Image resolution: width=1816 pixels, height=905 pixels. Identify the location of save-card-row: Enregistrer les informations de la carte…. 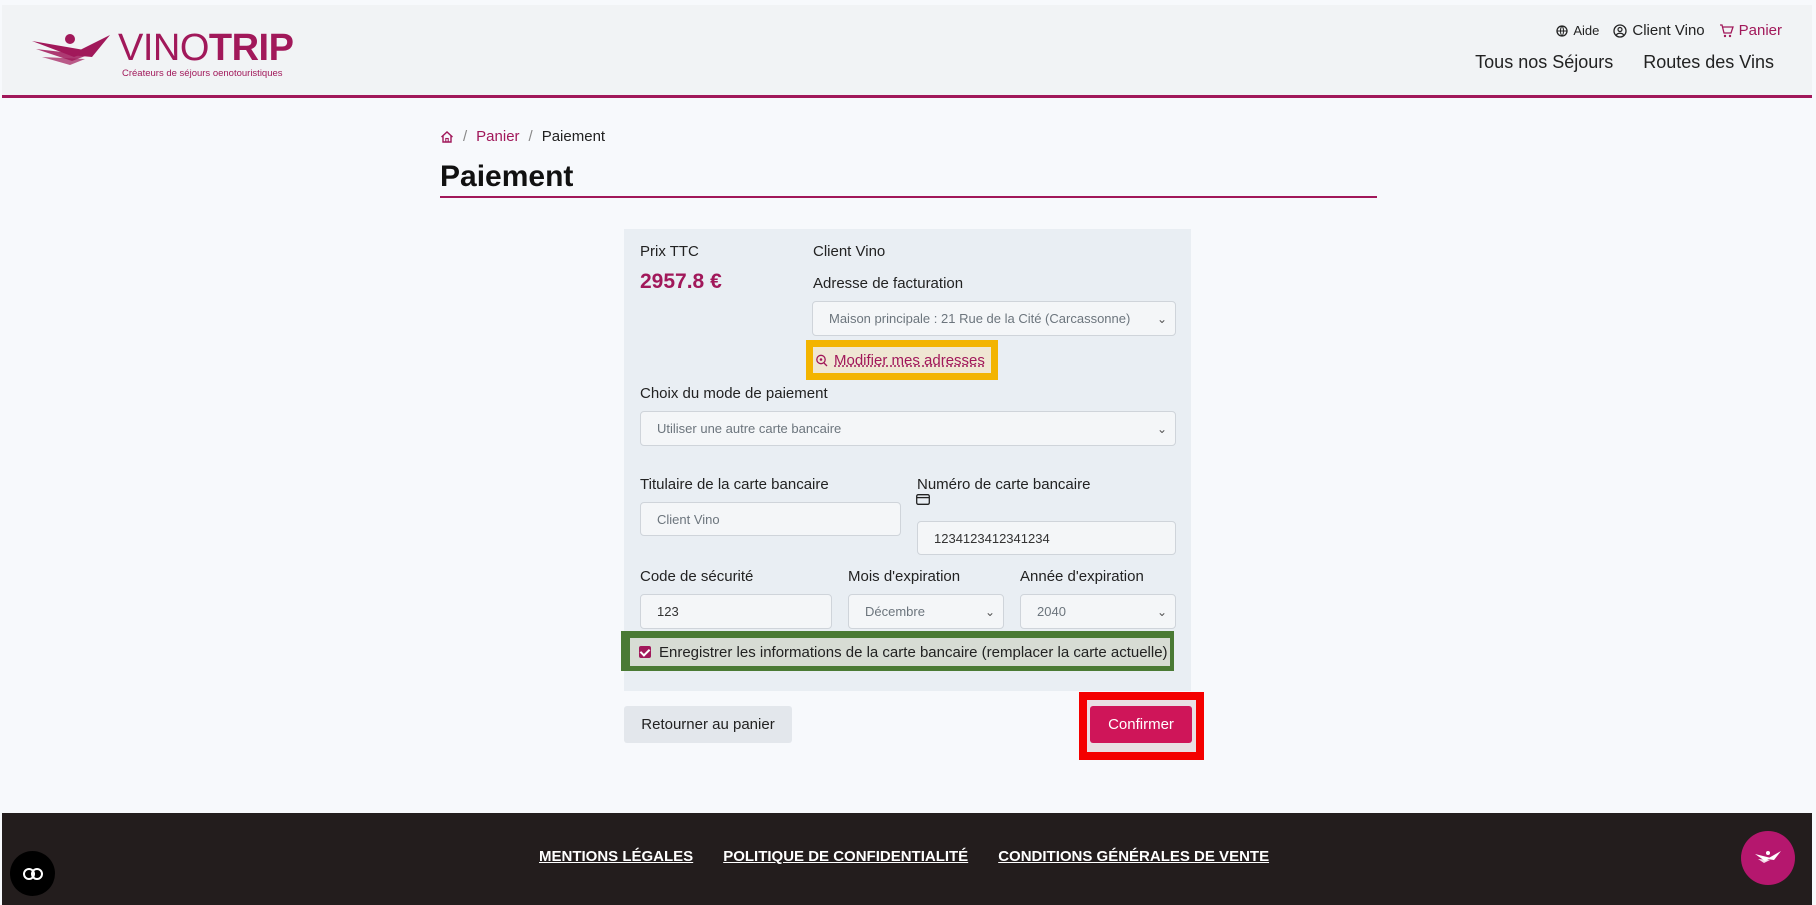
(900, 652).